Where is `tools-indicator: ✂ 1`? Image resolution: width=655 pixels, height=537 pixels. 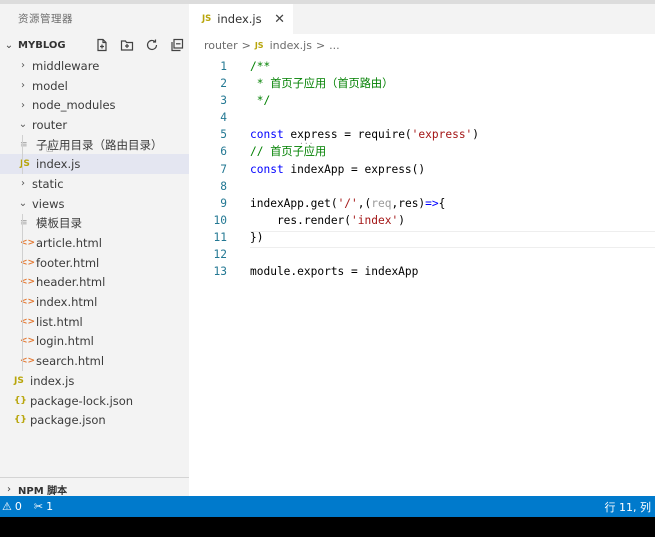 tools-indicator: ✂ 1 is located at coordinates (43, 506).